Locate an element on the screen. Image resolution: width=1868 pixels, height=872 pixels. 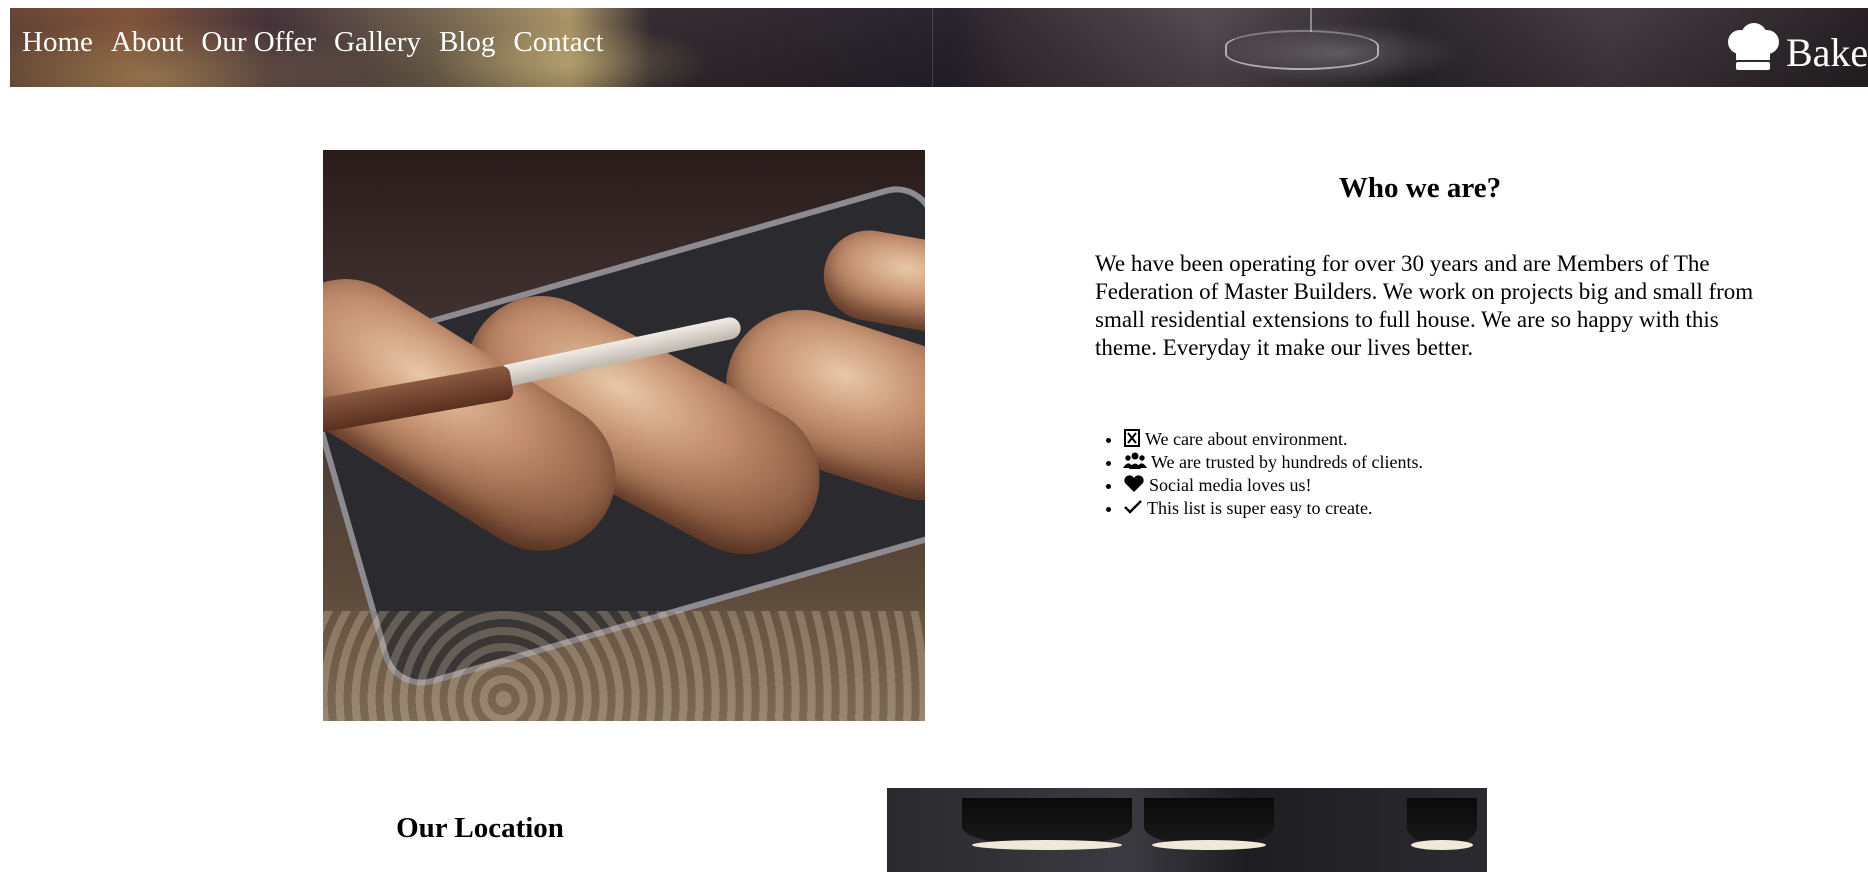
lamp-wire is located at coordinates (1311, 20).